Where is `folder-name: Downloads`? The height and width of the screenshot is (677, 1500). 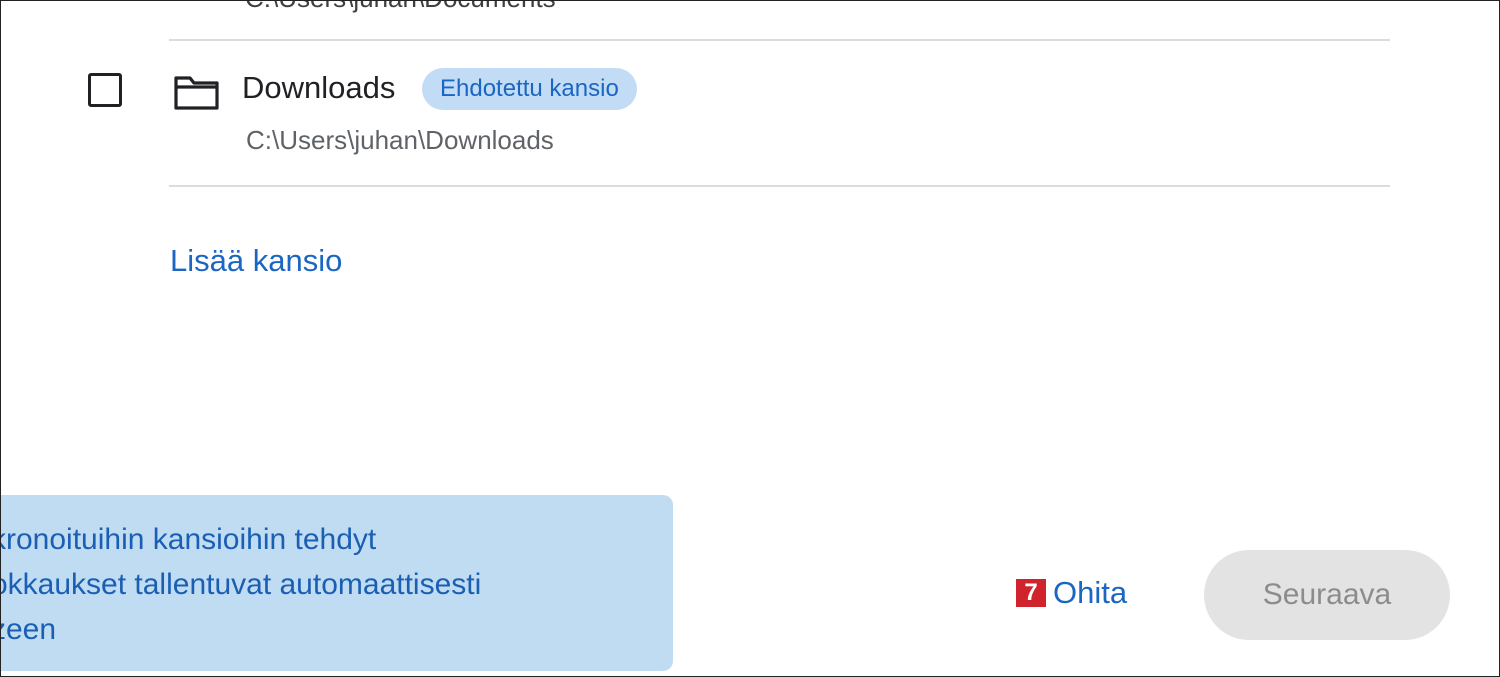 folder-name: Downloads is located at coordinates (319, 87).